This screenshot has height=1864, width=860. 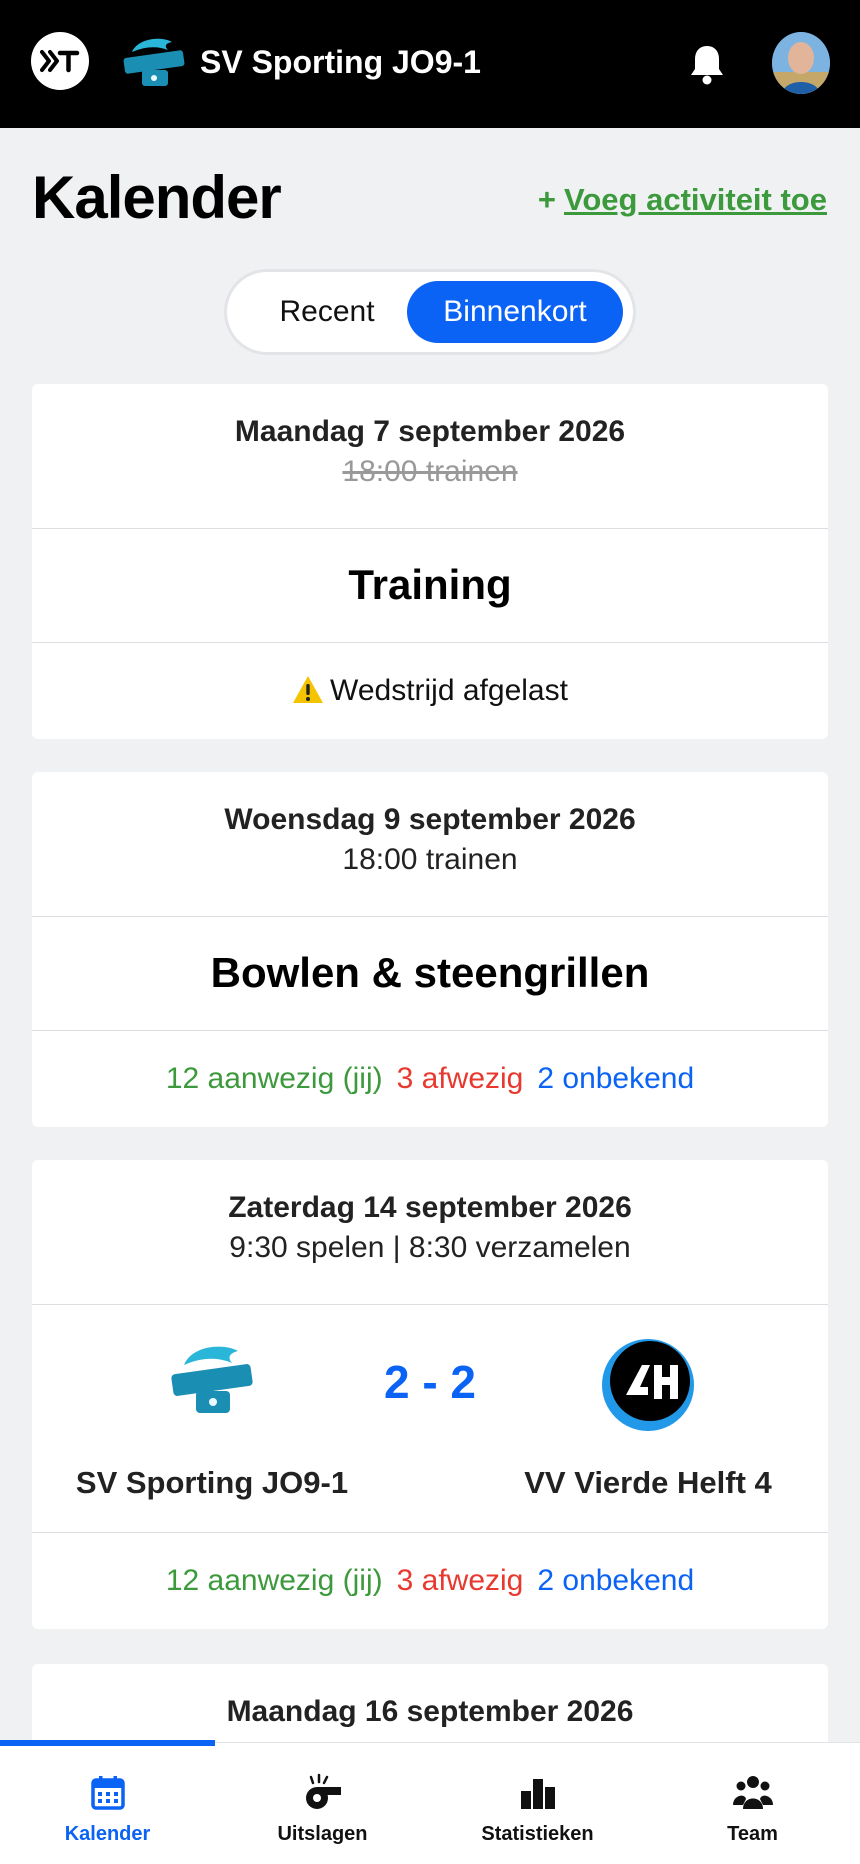 I want to click on nav-label: Uitslagen, so click(x=322, y=1834).